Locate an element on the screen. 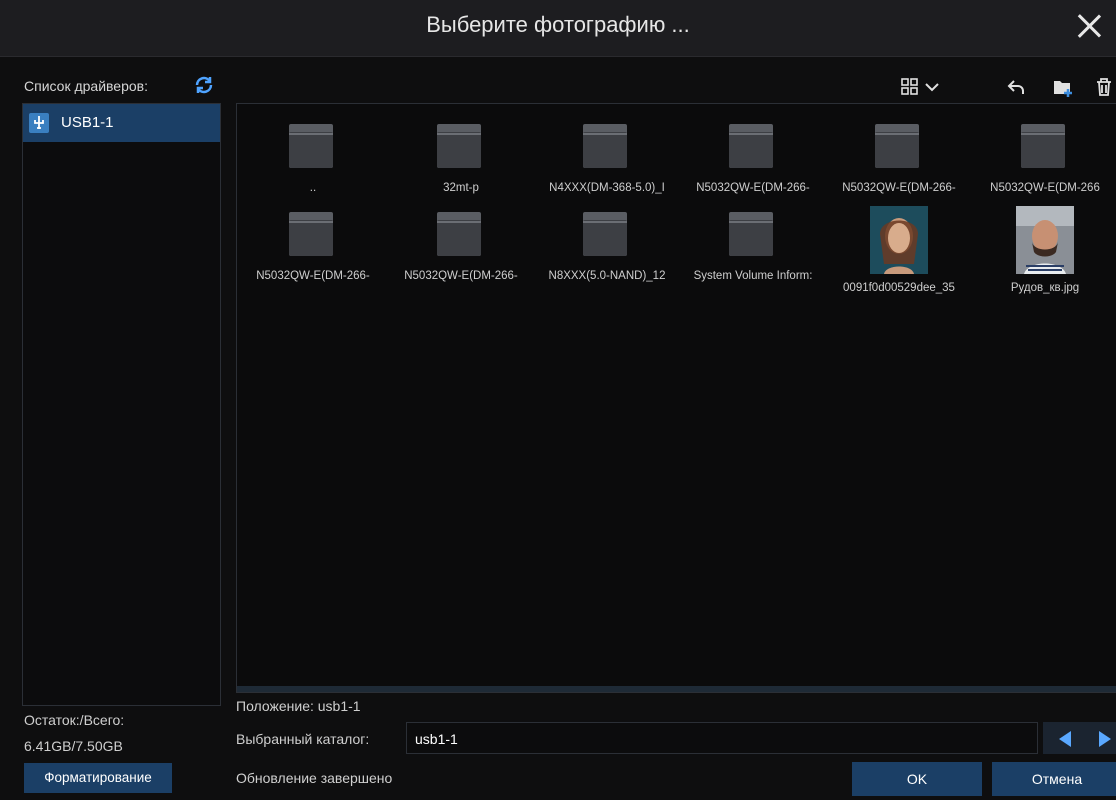 This screenshot has width=1116, height=800. ok-button: OK is located at coordinates (917, 779).